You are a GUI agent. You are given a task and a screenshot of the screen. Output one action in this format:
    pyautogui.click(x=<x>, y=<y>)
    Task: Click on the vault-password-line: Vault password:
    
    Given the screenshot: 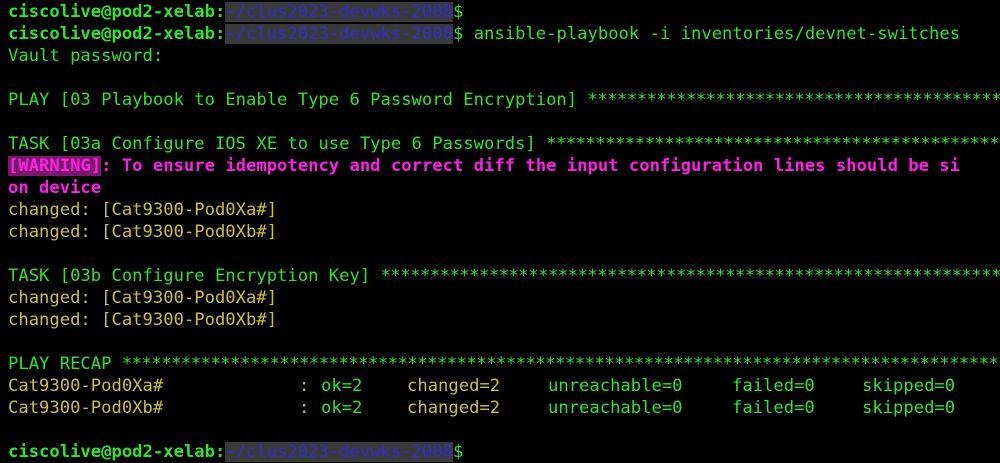 What is the action you would take?
    pyautogui.click(x=86, y=56)
    